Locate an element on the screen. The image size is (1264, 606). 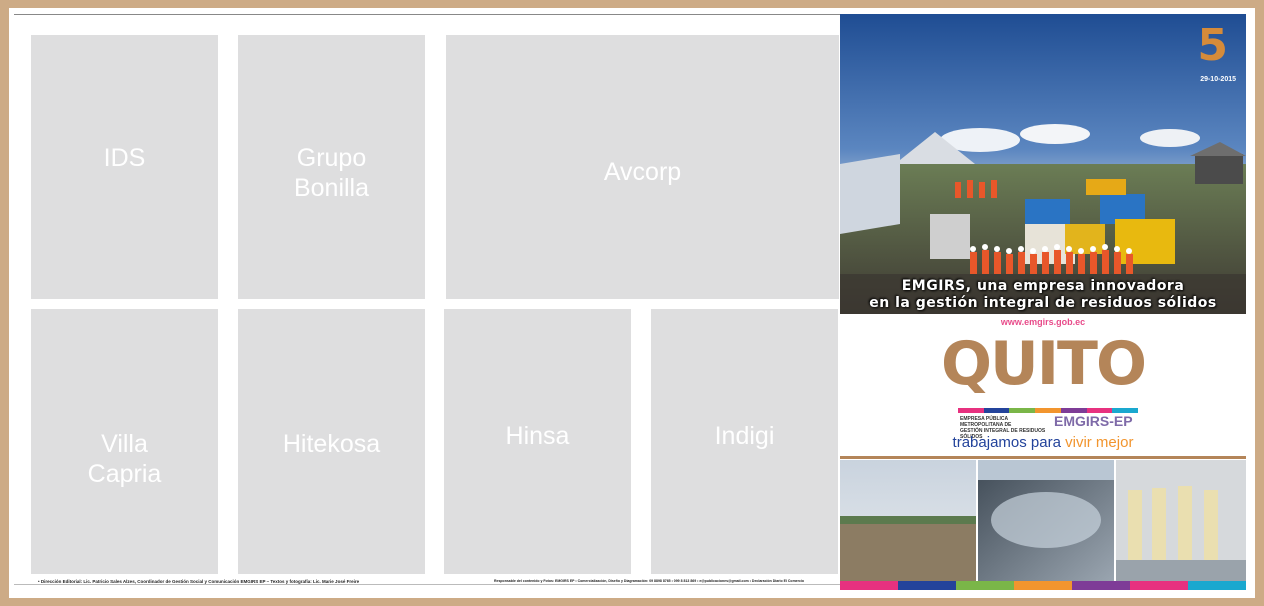
slogan: trabajamos para vivir mejor is located at coordinates (1043, 442).